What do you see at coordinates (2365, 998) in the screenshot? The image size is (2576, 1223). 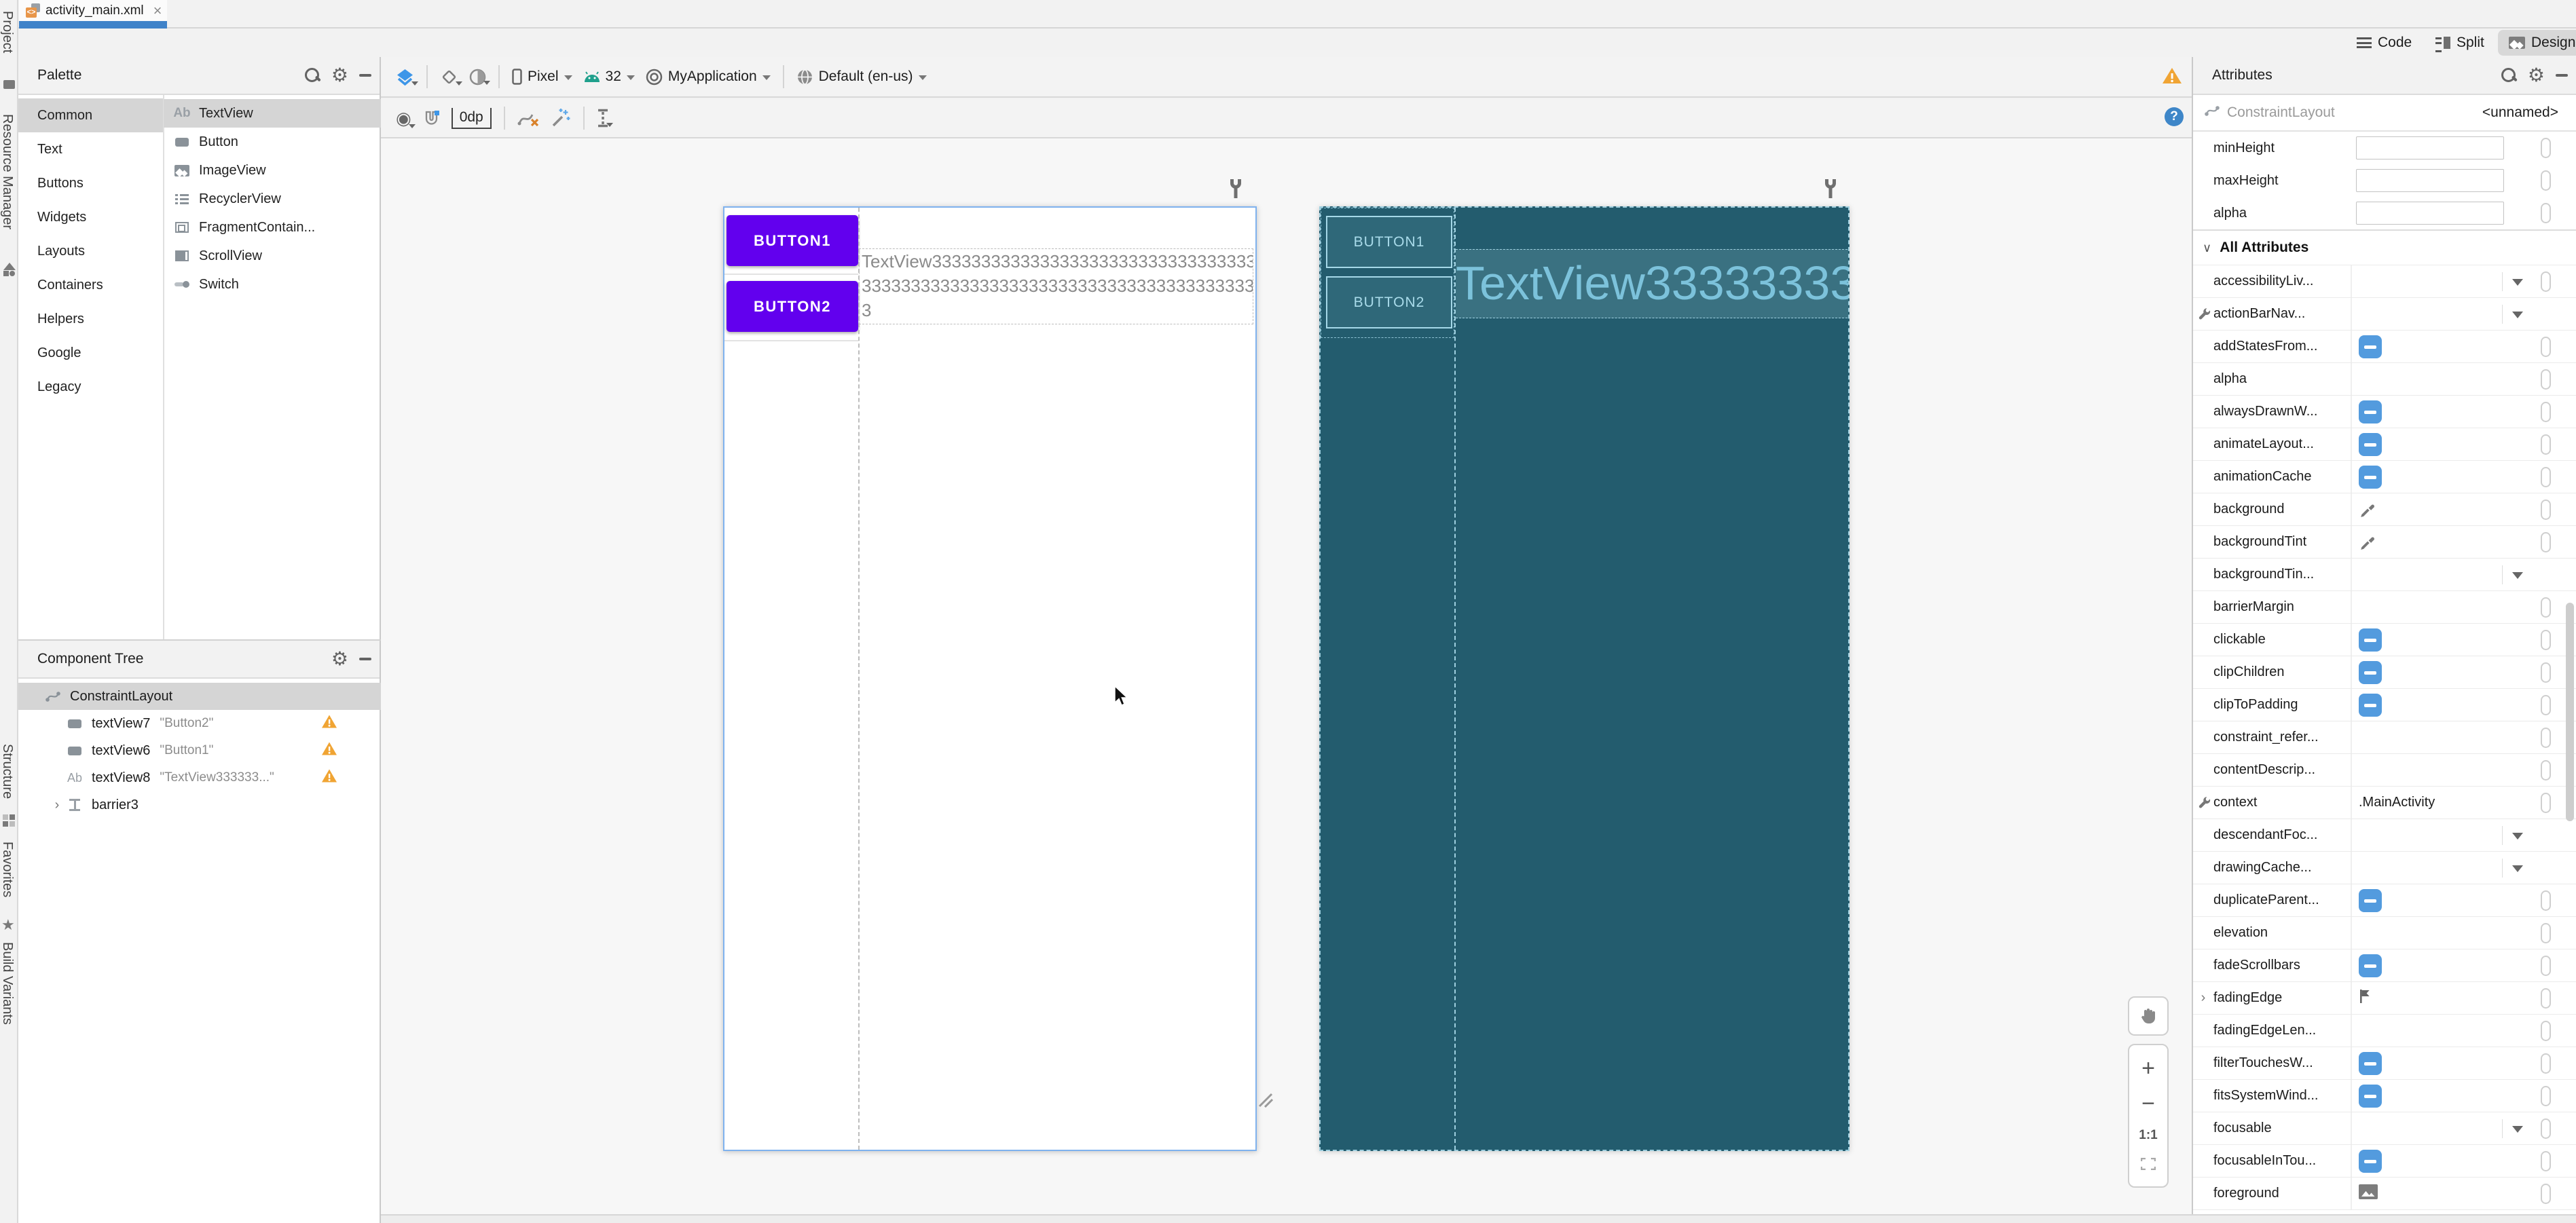 I see `flag-icon` at bounding box center [2365, 998].